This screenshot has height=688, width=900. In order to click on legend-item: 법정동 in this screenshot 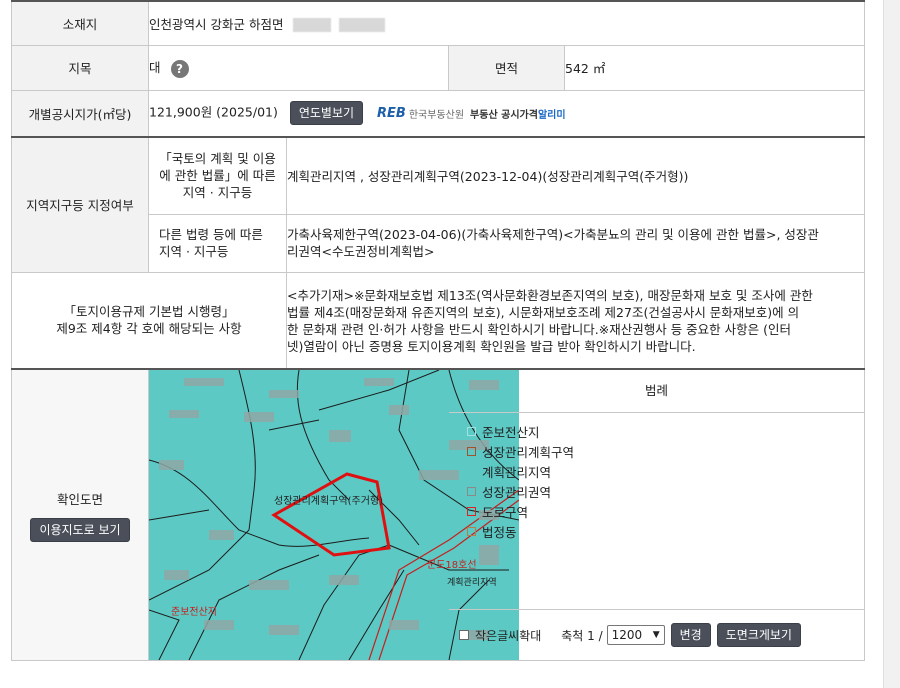, I will do `click(656, 531)`.